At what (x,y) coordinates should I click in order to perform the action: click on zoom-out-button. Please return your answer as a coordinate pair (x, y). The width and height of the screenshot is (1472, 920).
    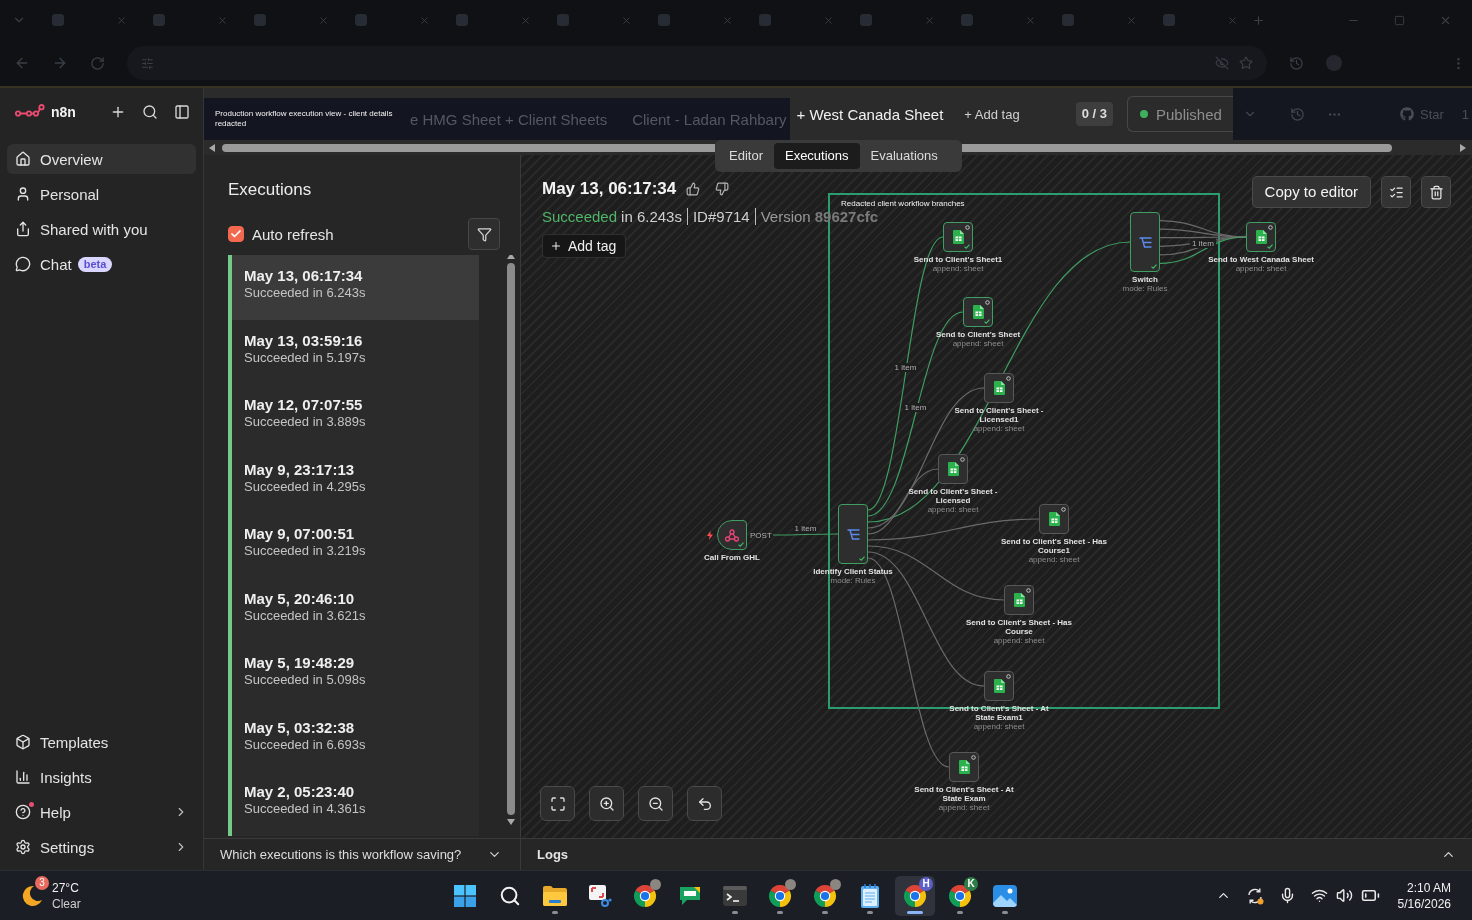
    Looking at the image, I should click on (655, 803).